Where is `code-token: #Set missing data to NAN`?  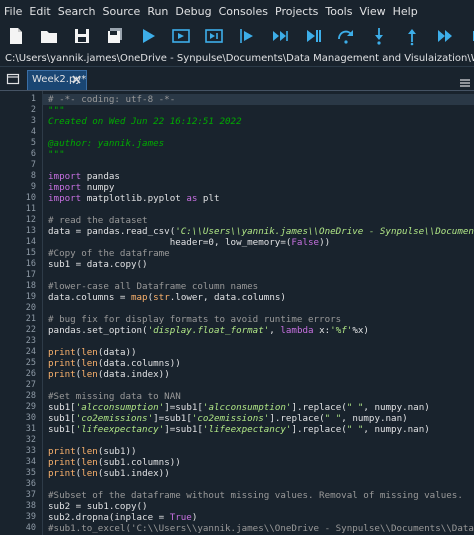 code-token: #Set missing data to NAN is located at coordinates (114, 396).